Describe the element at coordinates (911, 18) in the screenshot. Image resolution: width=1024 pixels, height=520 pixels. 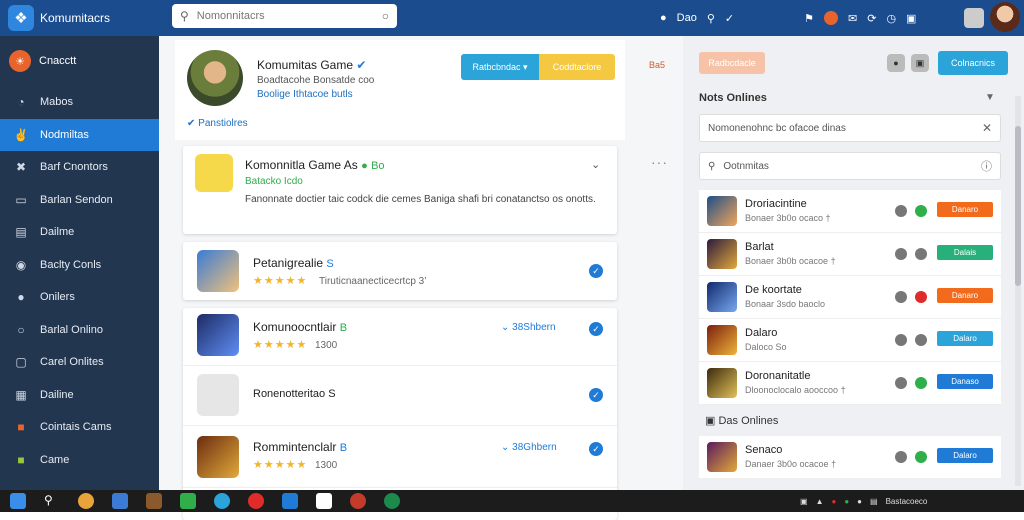
I see `share-icon: ▣` at that location.